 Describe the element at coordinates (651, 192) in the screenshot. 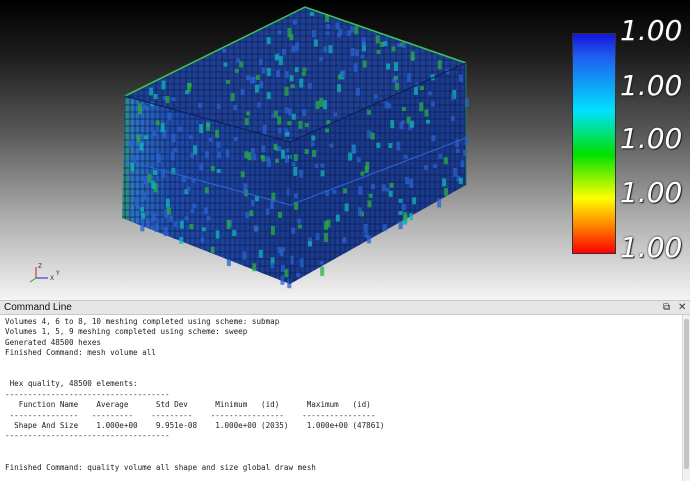

I see `legend-label-4: 1.00` at that location.